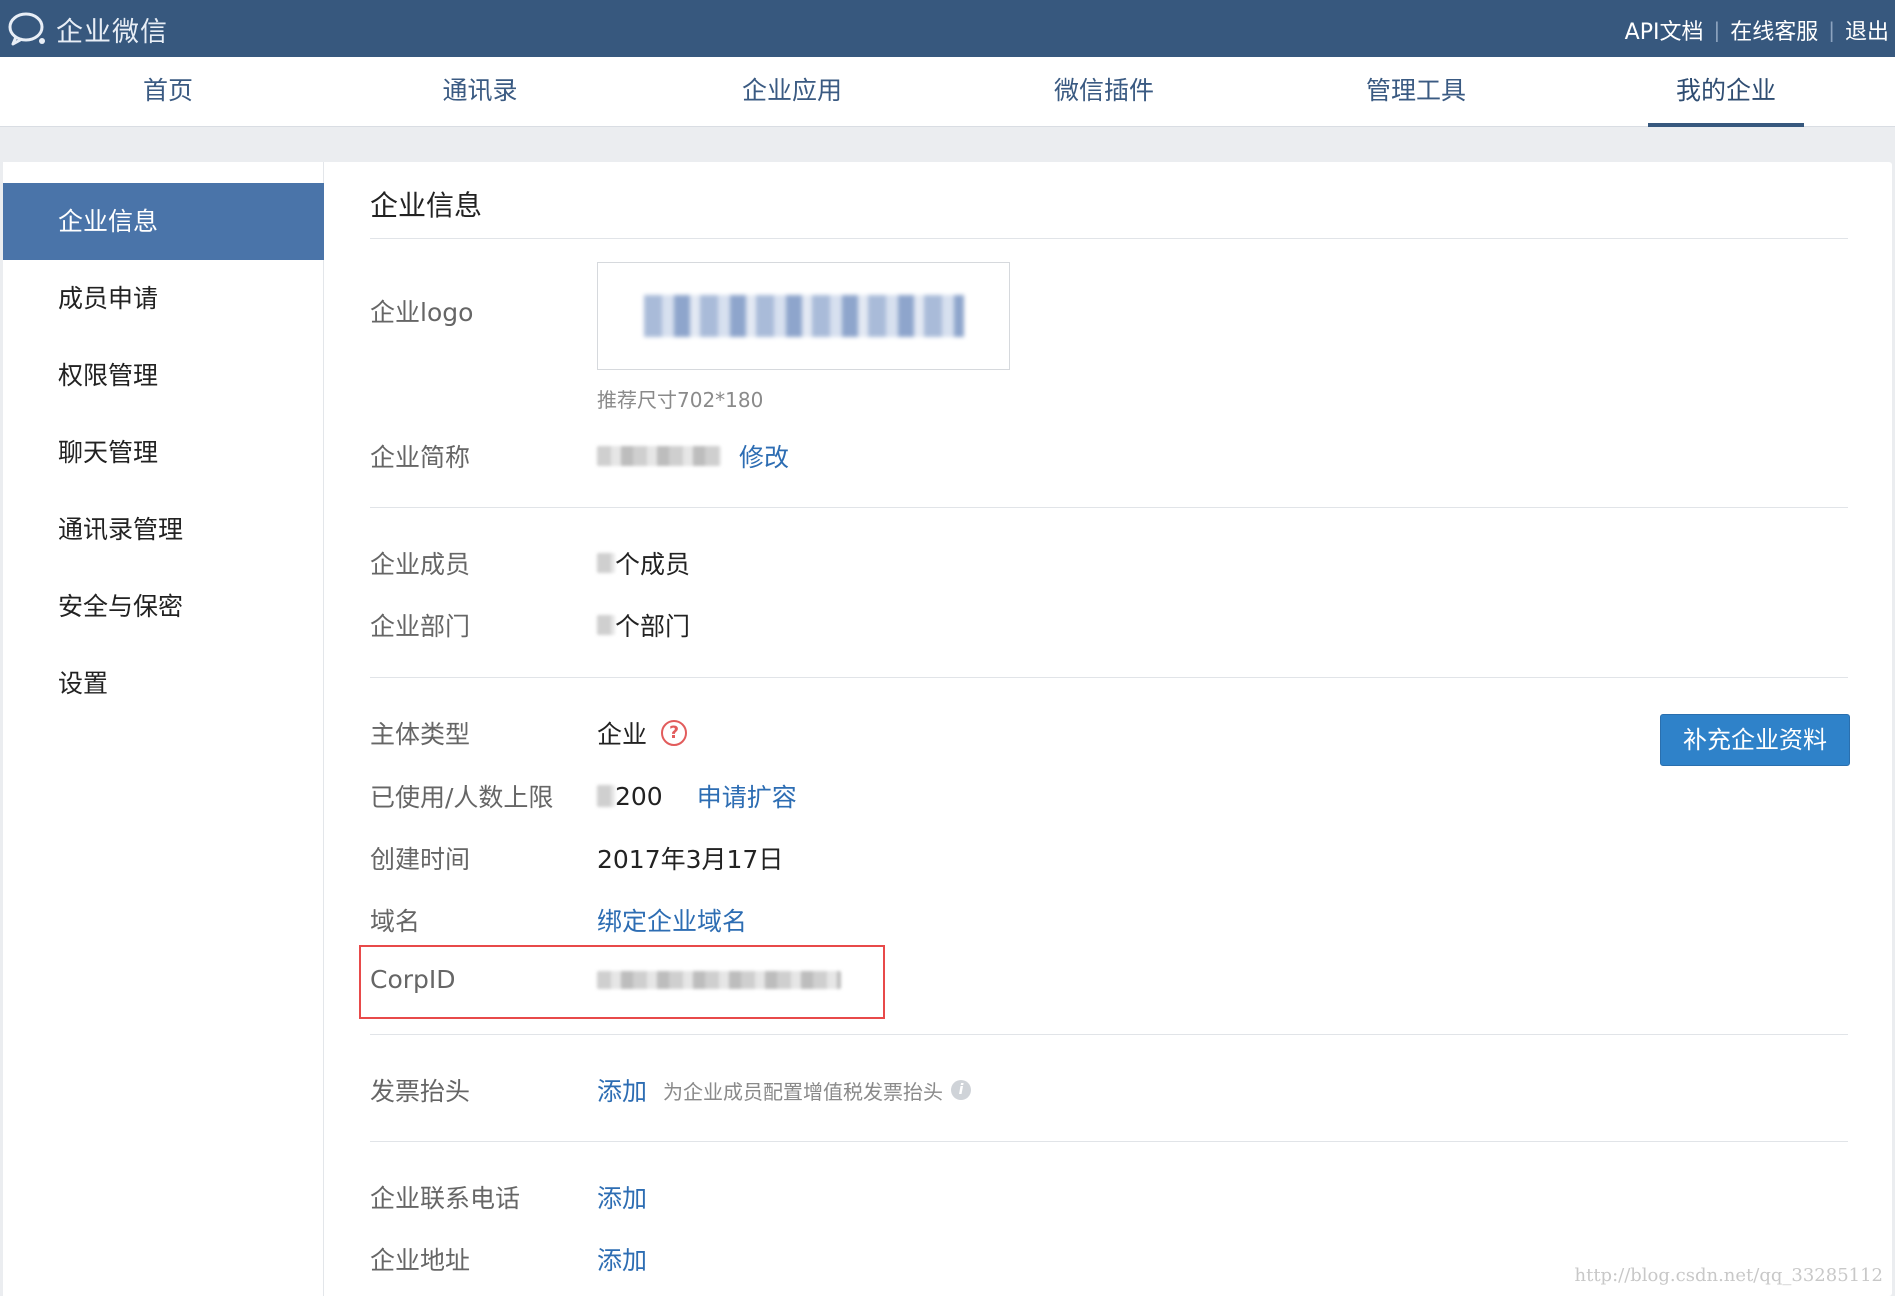 The image size is (1895, 1296). Describe the element at coordinates (653, 626) in the screenshot. I see `departments-suffix: 个部门` at that location.